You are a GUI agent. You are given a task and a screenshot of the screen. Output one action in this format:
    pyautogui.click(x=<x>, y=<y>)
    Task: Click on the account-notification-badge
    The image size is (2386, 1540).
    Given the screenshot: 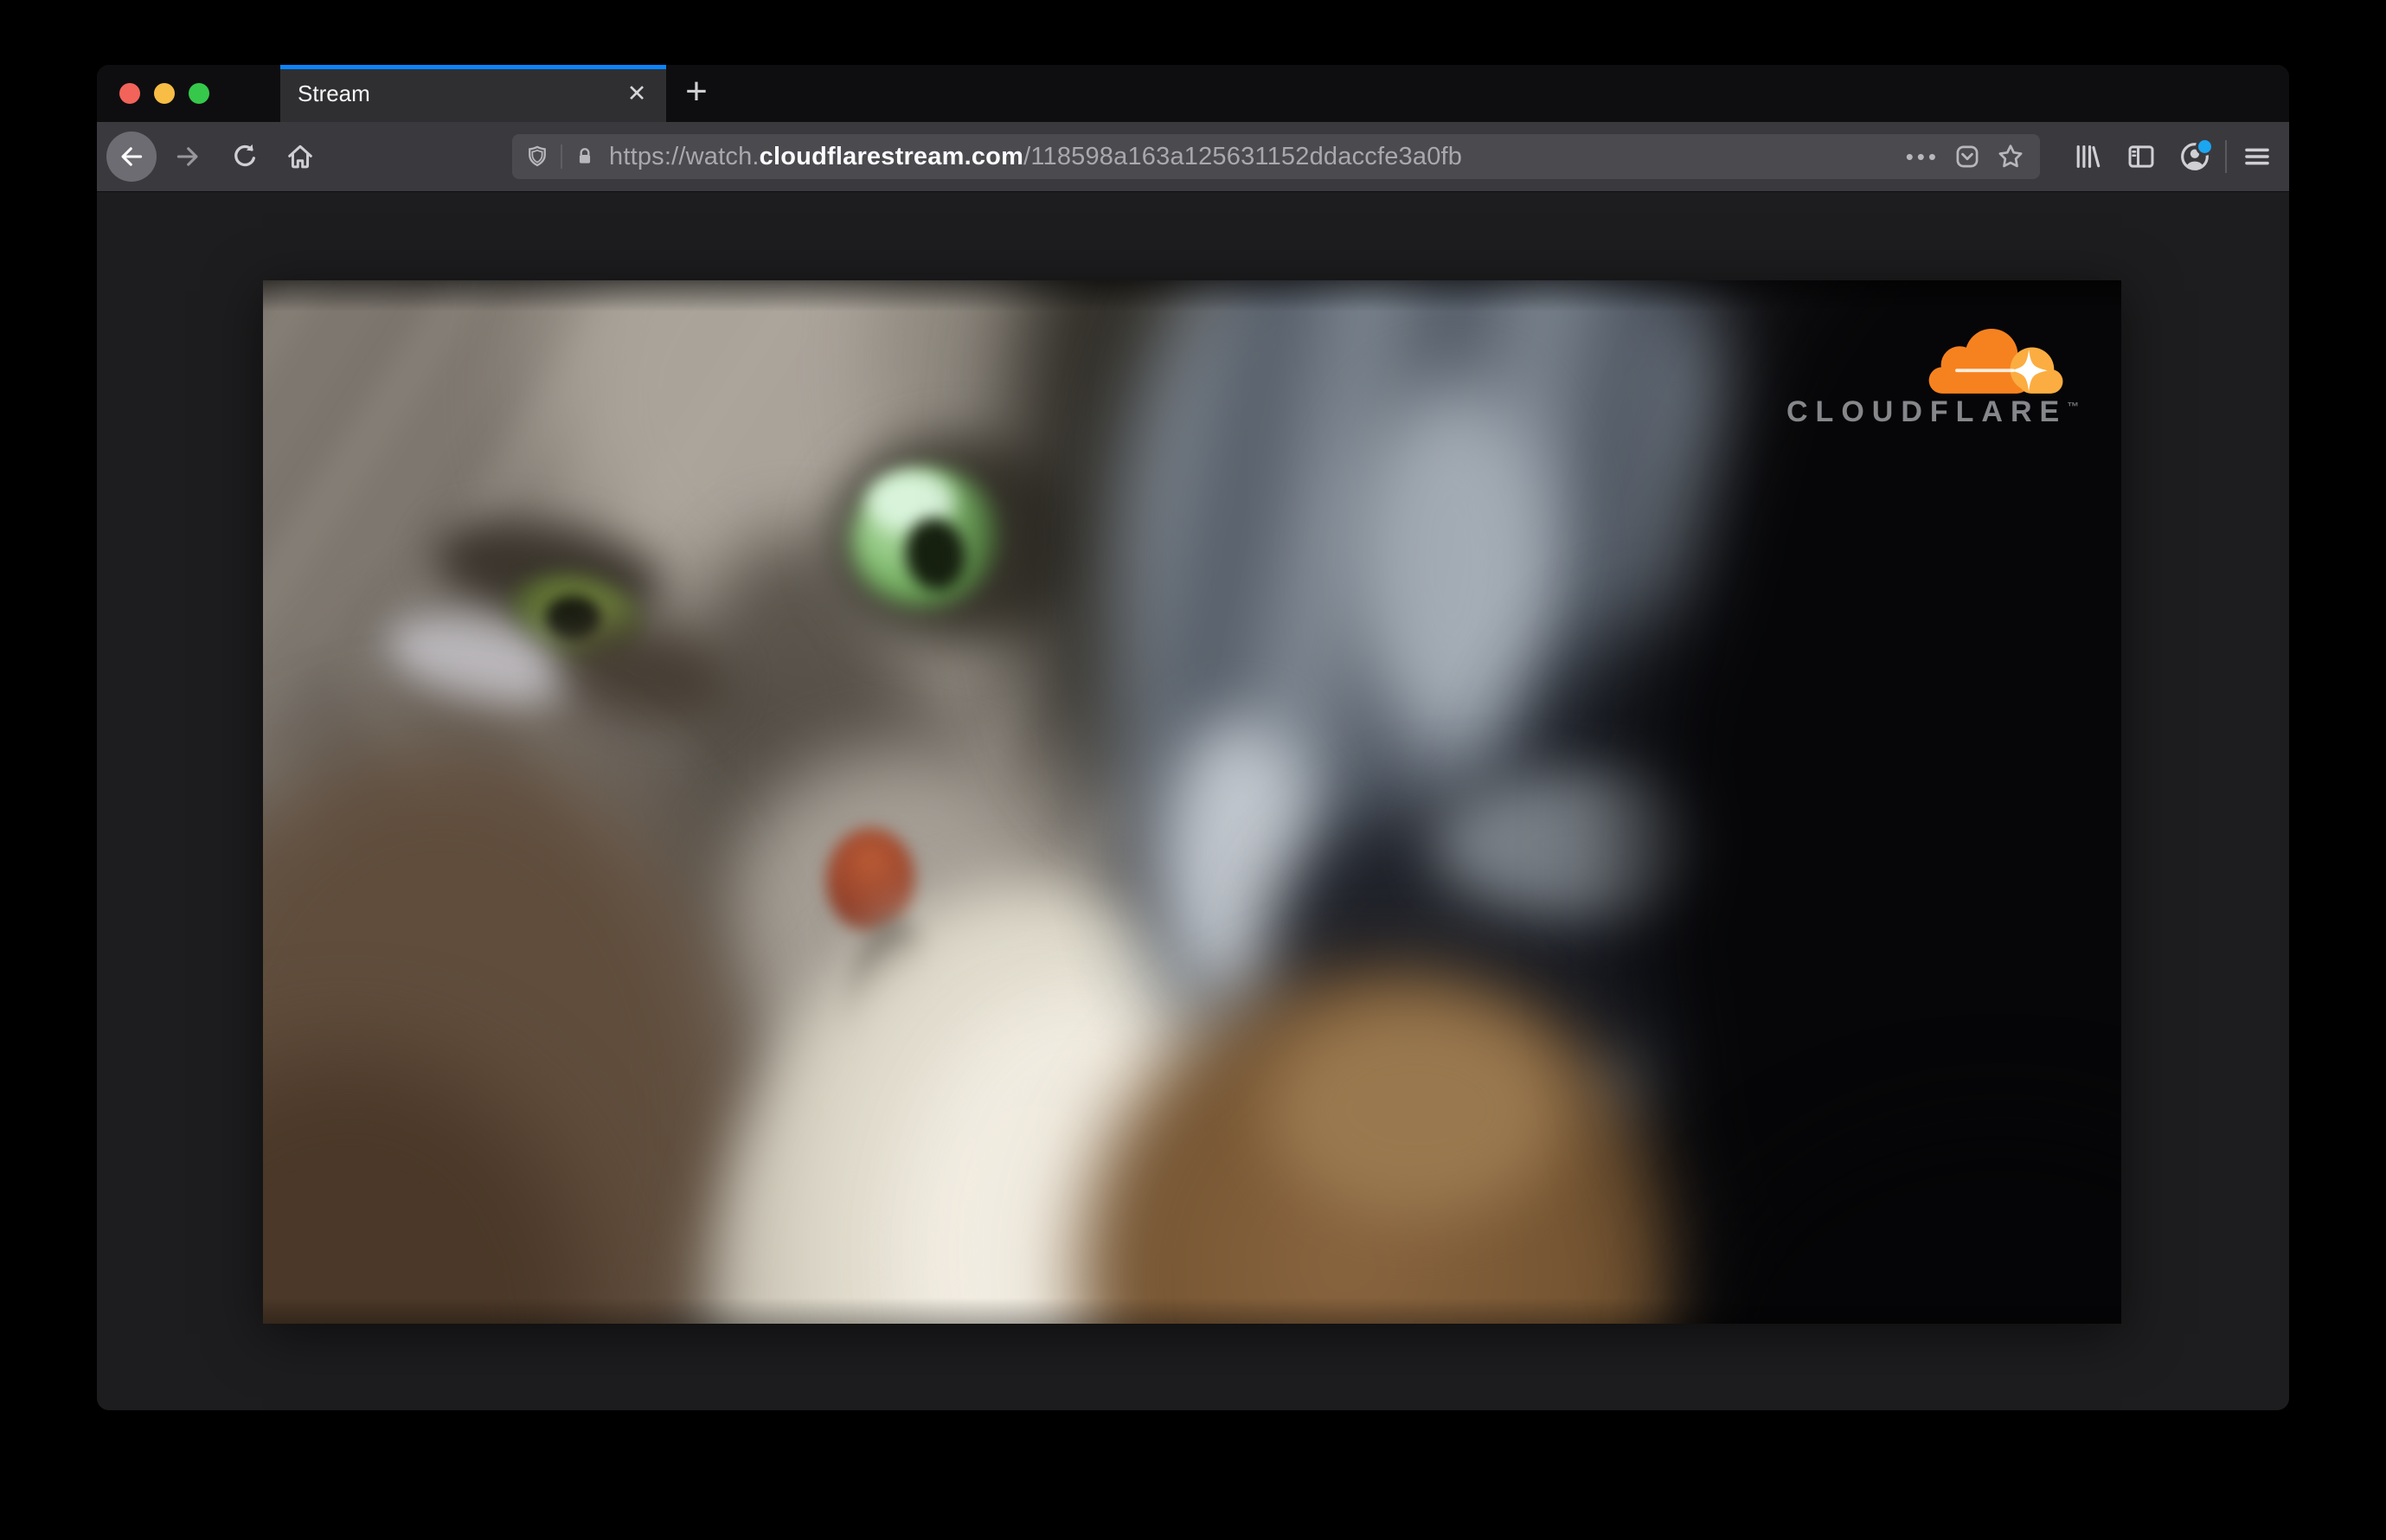 What is the action you would take?
    pyautogui.click(x=2205, y=147)
    